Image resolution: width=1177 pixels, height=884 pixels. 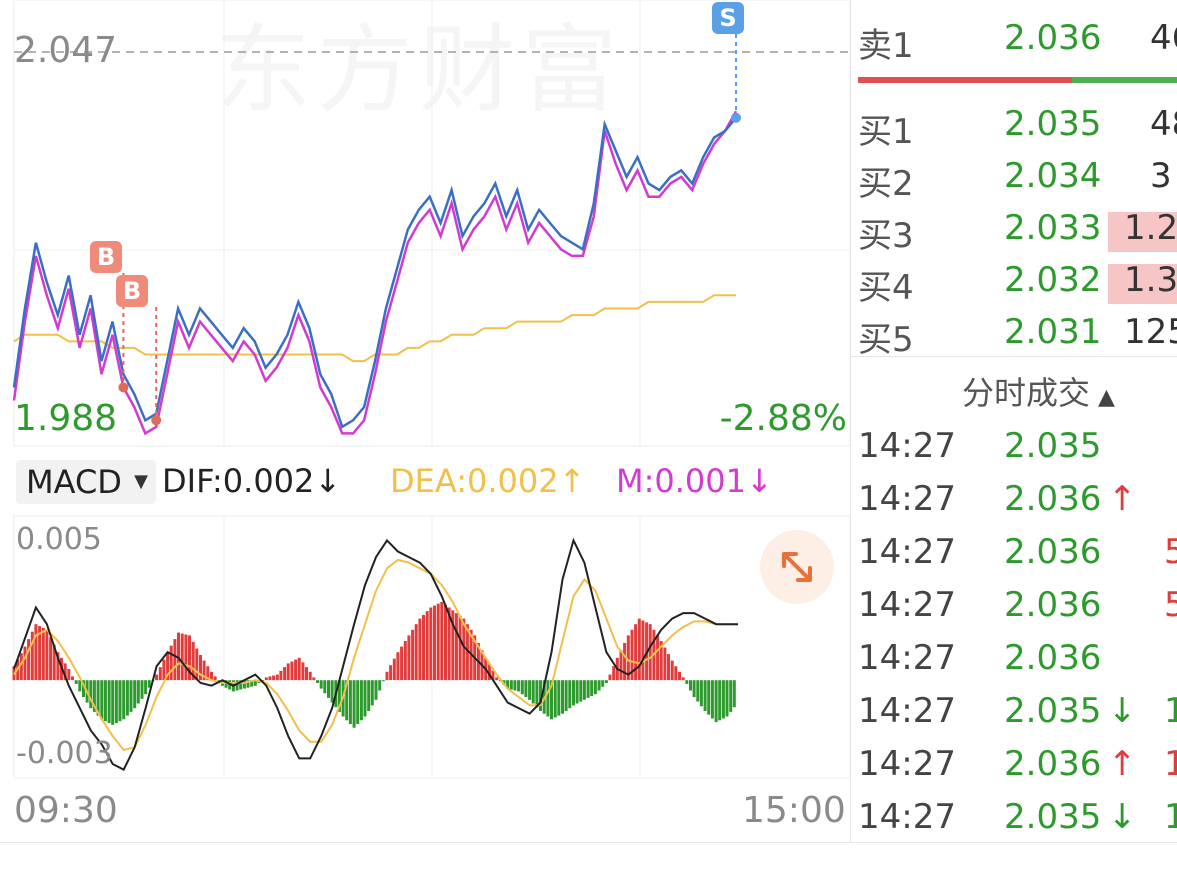 What do you see at coordinates (1038, 391) in the screenshot?
I see `trades-header: 分时成交 ▲` at bounding box center [1038, 391].